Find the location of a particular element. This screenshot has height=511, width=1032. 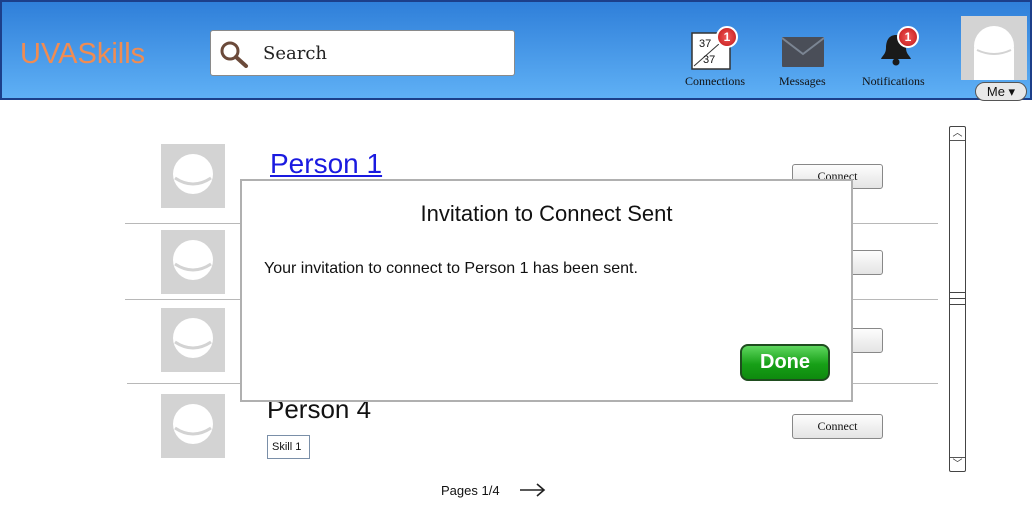

next-page-arrow-icon is located at coordinates (533, 490).